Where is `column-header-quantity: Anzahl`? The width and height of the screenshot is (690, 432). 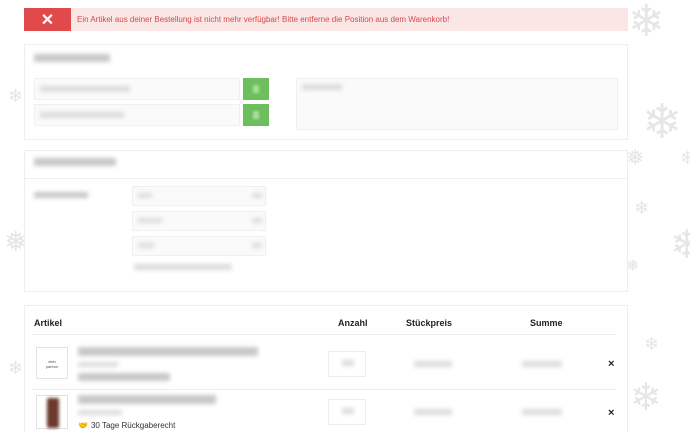
column-header-quantity: Anzahl is located at coordinates (353, 323).